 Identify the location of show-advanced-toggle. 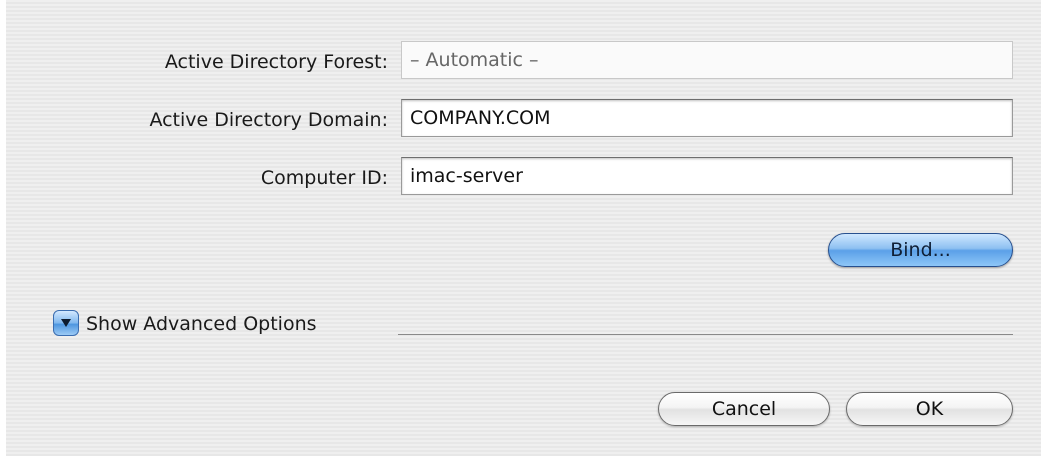
(66, 323).